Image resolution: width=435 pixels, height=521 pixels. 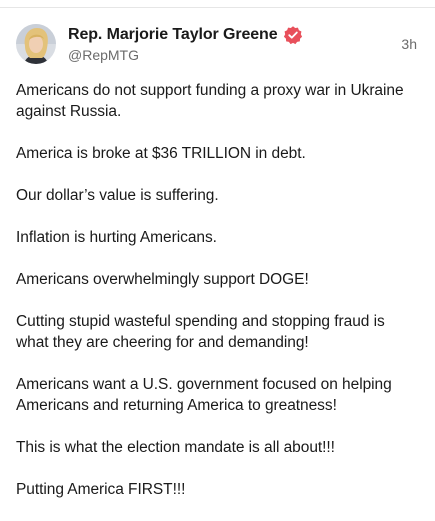 I want to click on display-name-row: Rep. Marjorie Taylor Greene, so click(x=185, y=35).